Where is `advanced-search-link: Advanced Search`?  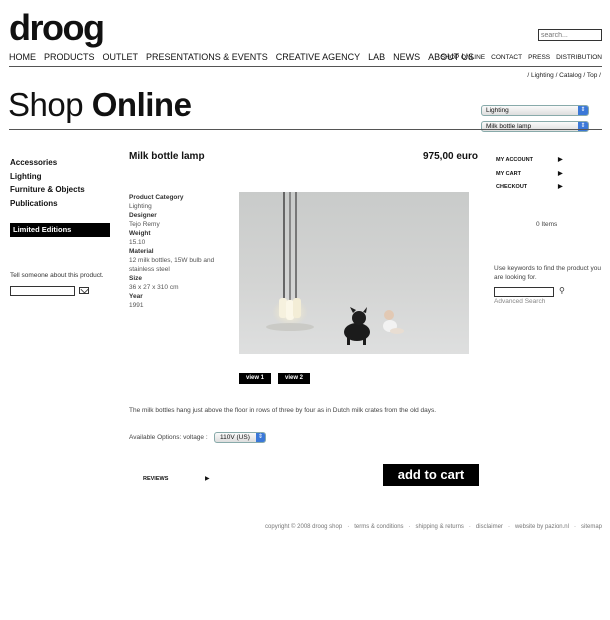
advanced-search-link: Advanced Search is located at coordinates (519, 301).